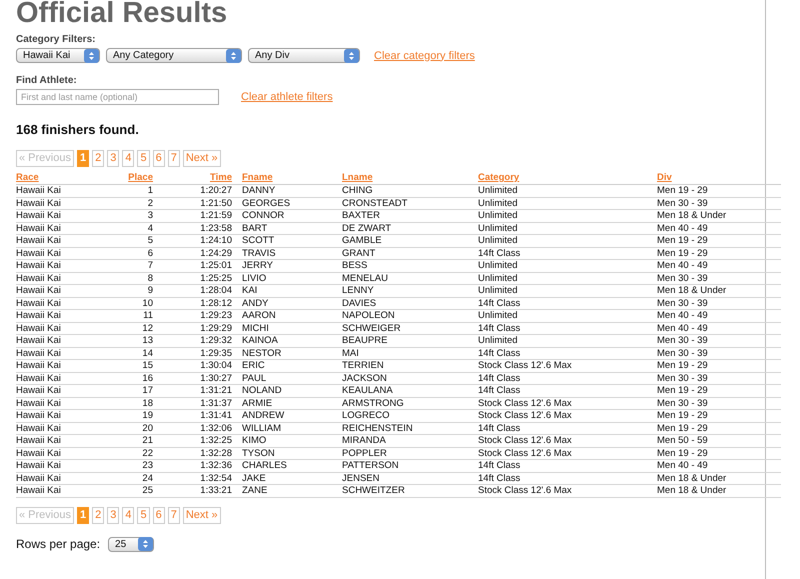  What do you see at coordinates (147, 453) in the screenshot?
I see `table-cell: 22` at bounding box center [147, 453].